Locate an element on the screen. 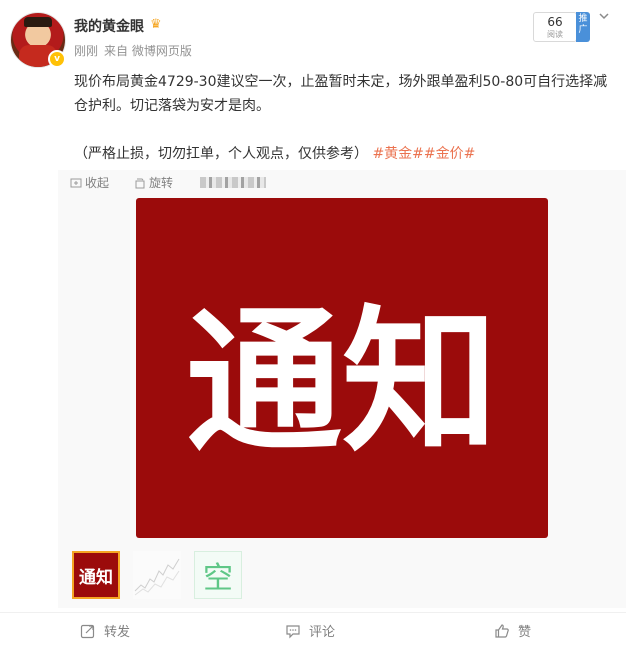  verified-icon: v is located at coordinates (57, 59).